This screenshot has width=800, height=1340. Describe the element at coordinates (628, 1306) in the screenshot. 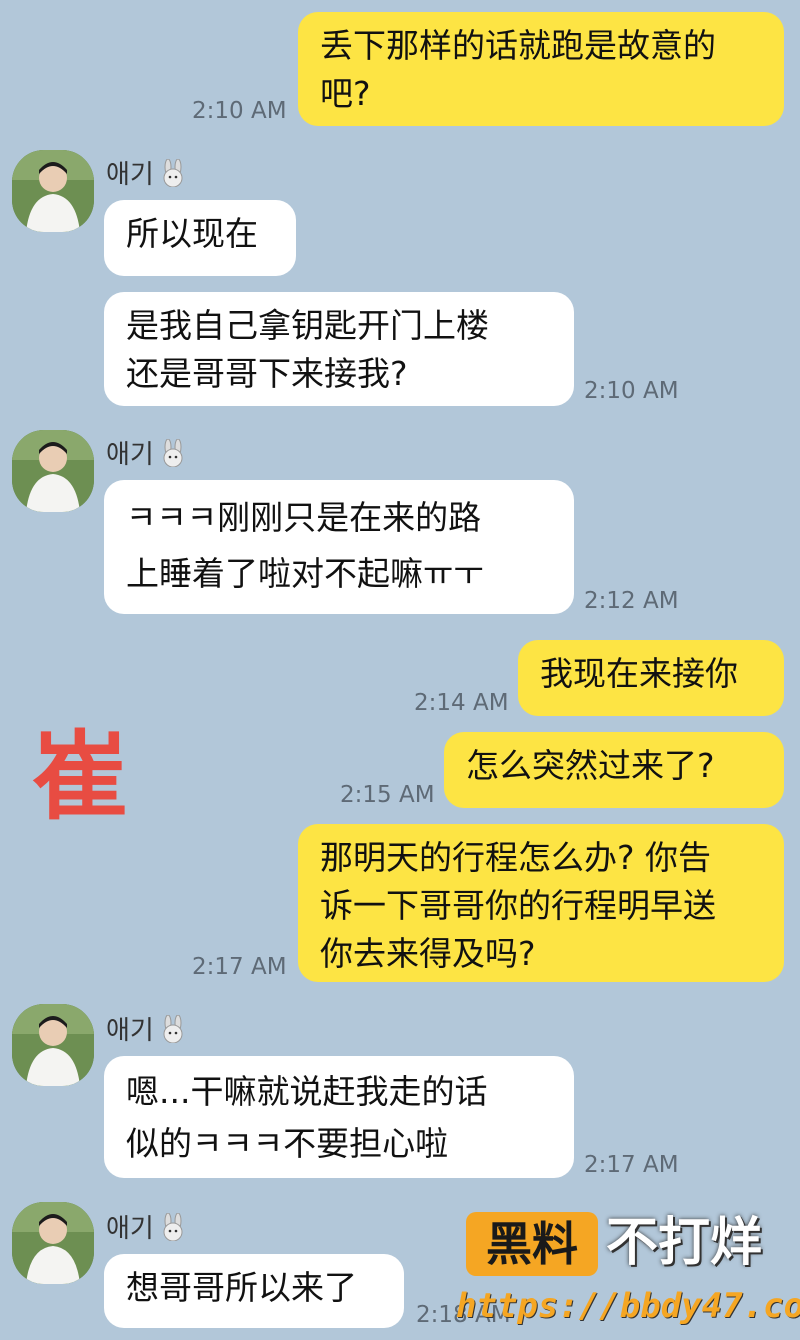

I see `watermark-url: https://bbdy47.com` at that location.